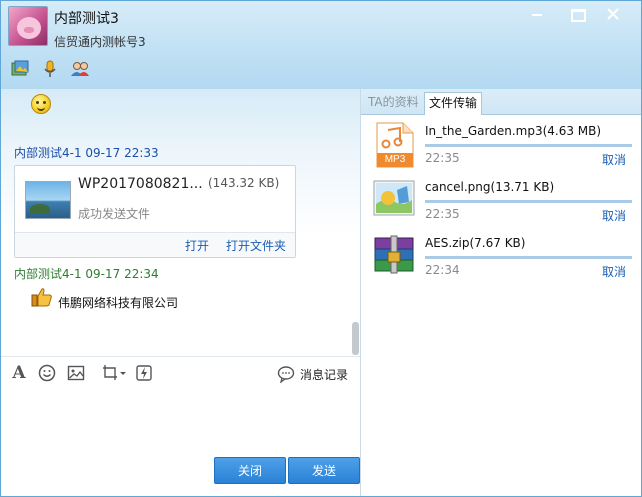  Describe the element at coordinates (50, 69) in the screenshot. I see `microphone-icon` at that location.